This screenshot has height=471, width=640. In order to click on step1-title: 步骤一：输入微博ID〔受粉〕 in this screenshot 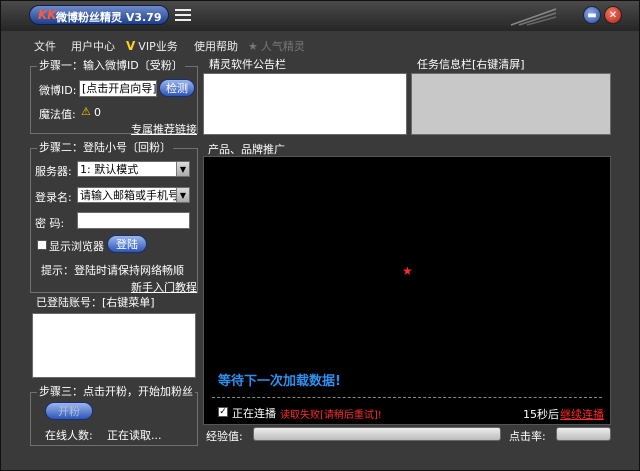, I will do `click(111, 65)`.